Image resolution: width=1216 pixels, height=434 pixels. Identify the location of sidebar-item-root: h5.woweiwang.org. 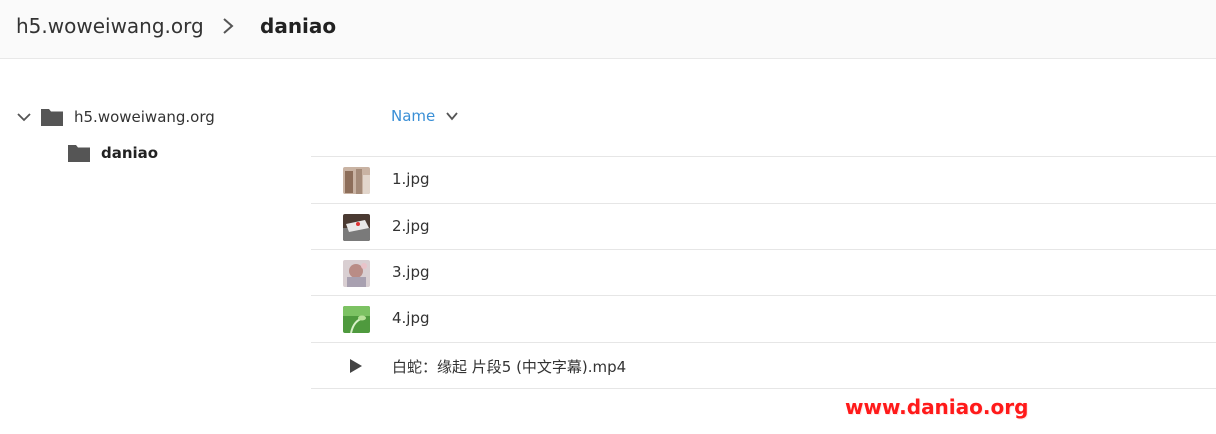
(115, 117).